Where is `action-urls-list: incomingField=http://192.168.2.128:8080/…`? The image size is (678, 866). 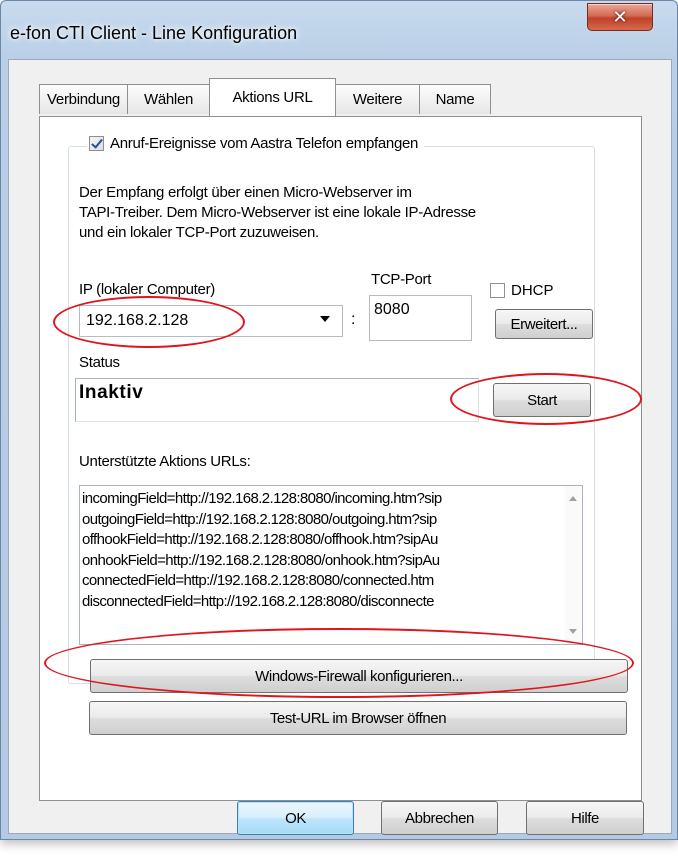 action-urls-list: incomingField=http://192.168.2.128:8080/… is located at coordinates (331, 565).